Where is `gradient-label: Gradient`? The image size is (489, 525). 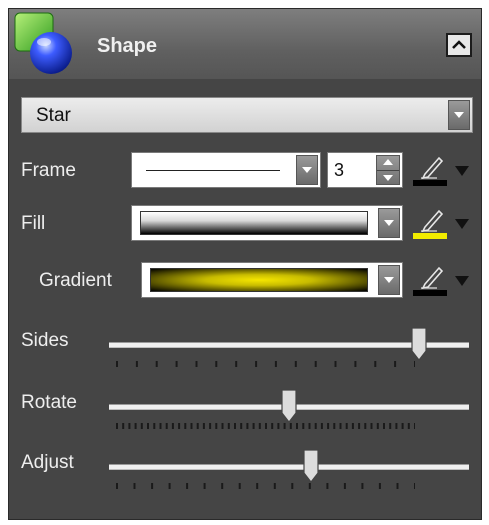 gradient-label: Gradient is located at coordinates (75, 280).